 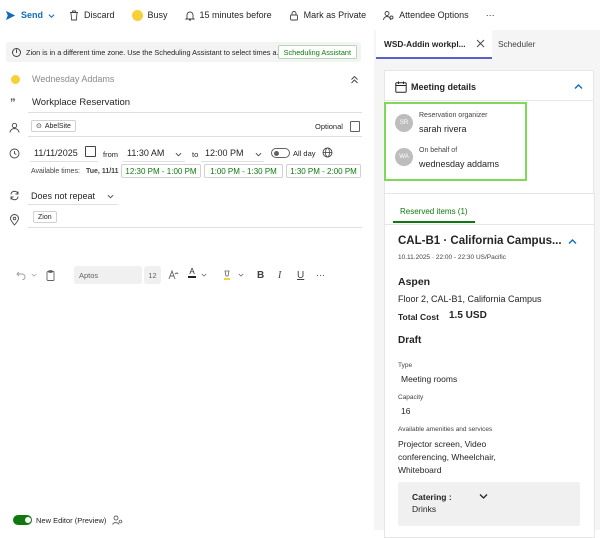 I want to click on more-actions-button: ···, so click(x=490, y=15).